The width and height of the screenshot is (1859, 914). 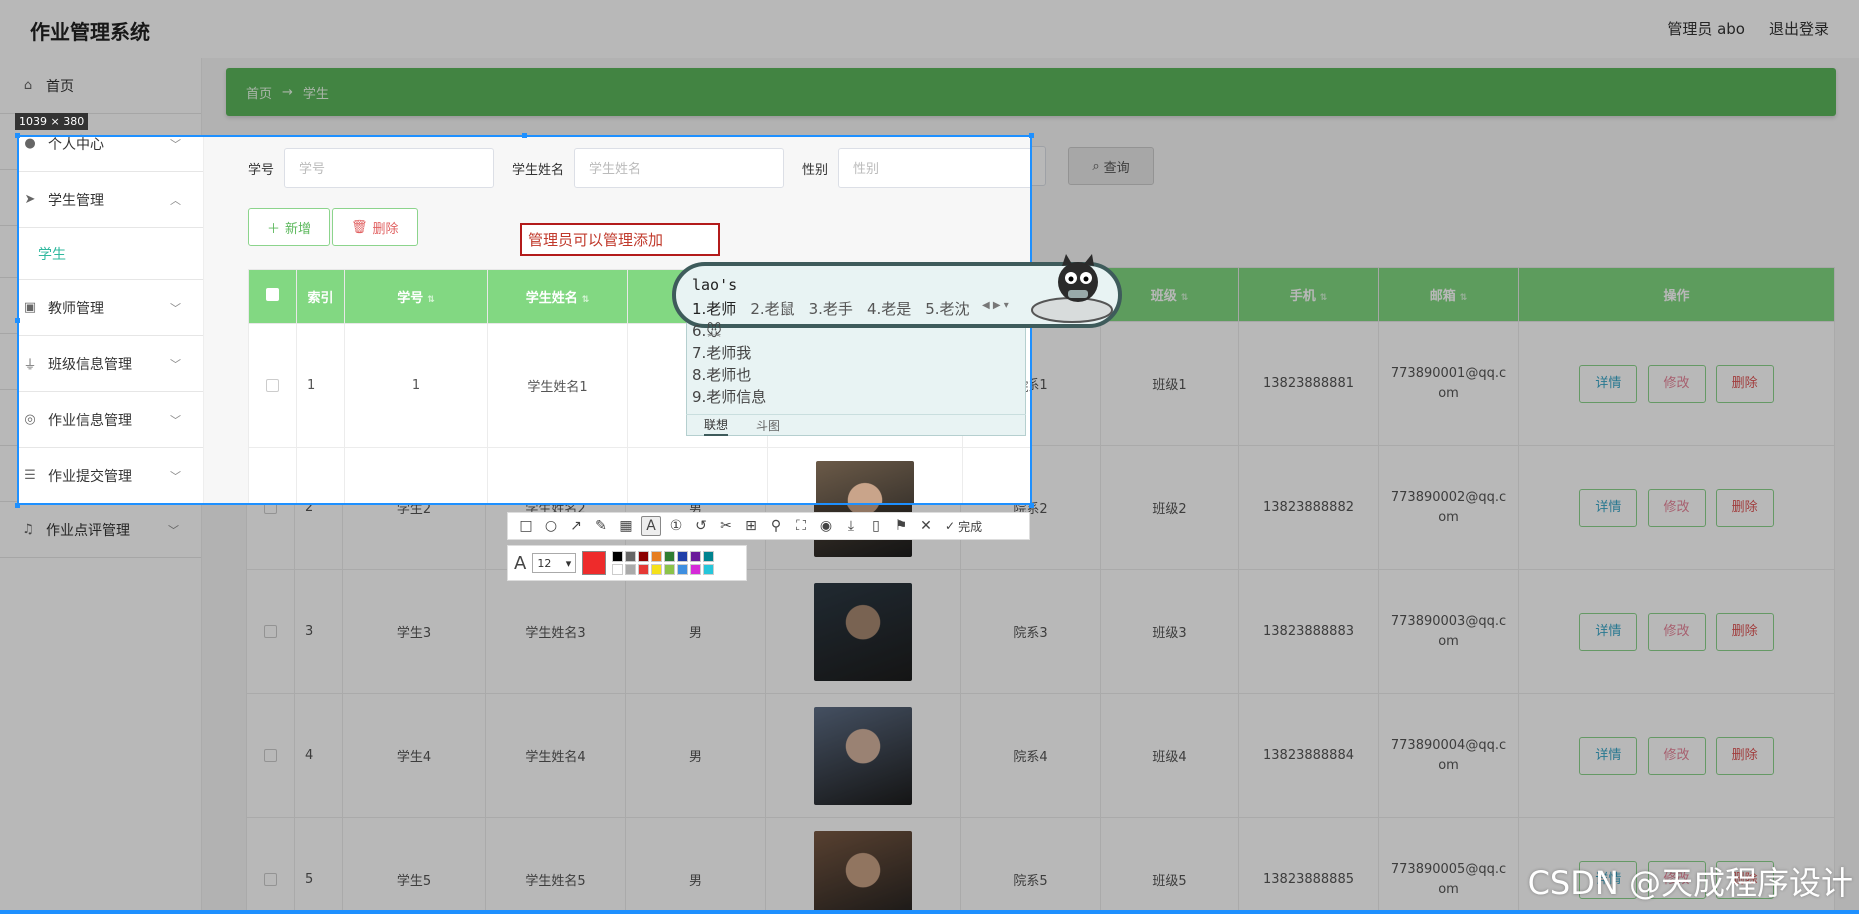 What do you see at coordinates (554, 563) in the screenshot?
I see `font-size-select: 12 ▾` at bounding box center [554, 563].